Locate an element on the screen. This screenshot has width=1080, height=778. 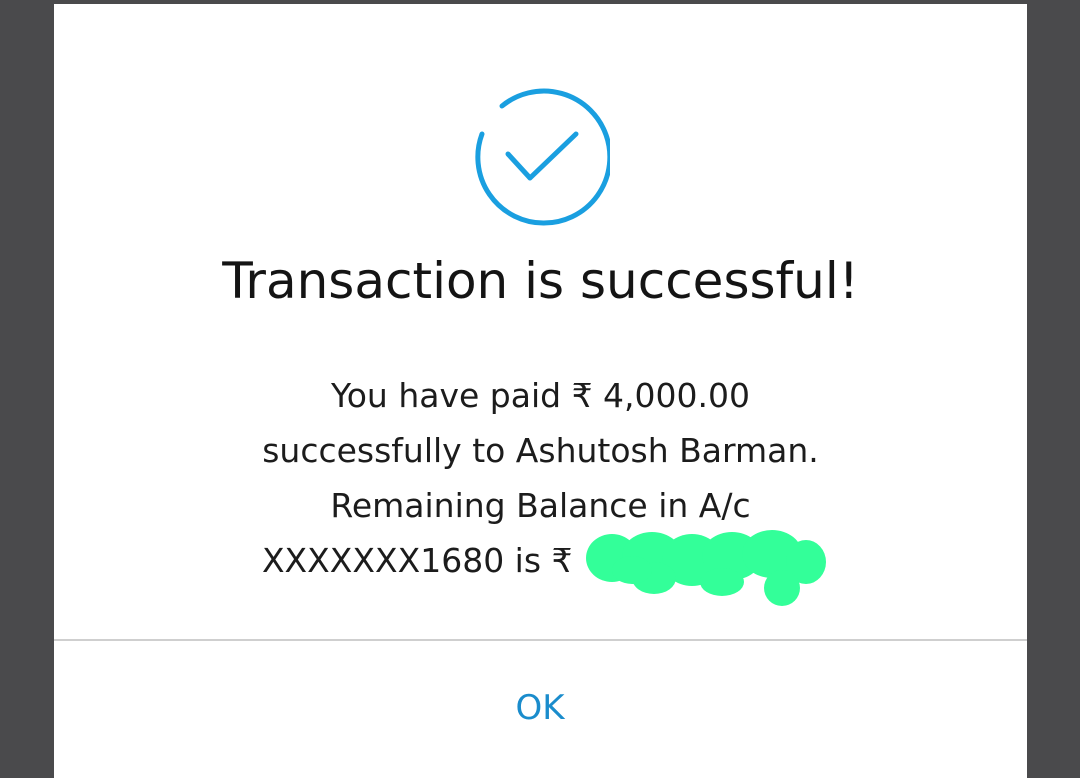
account-balance-label: XXXXXXX1680 is ₹ is located at coordinates (417, 560).